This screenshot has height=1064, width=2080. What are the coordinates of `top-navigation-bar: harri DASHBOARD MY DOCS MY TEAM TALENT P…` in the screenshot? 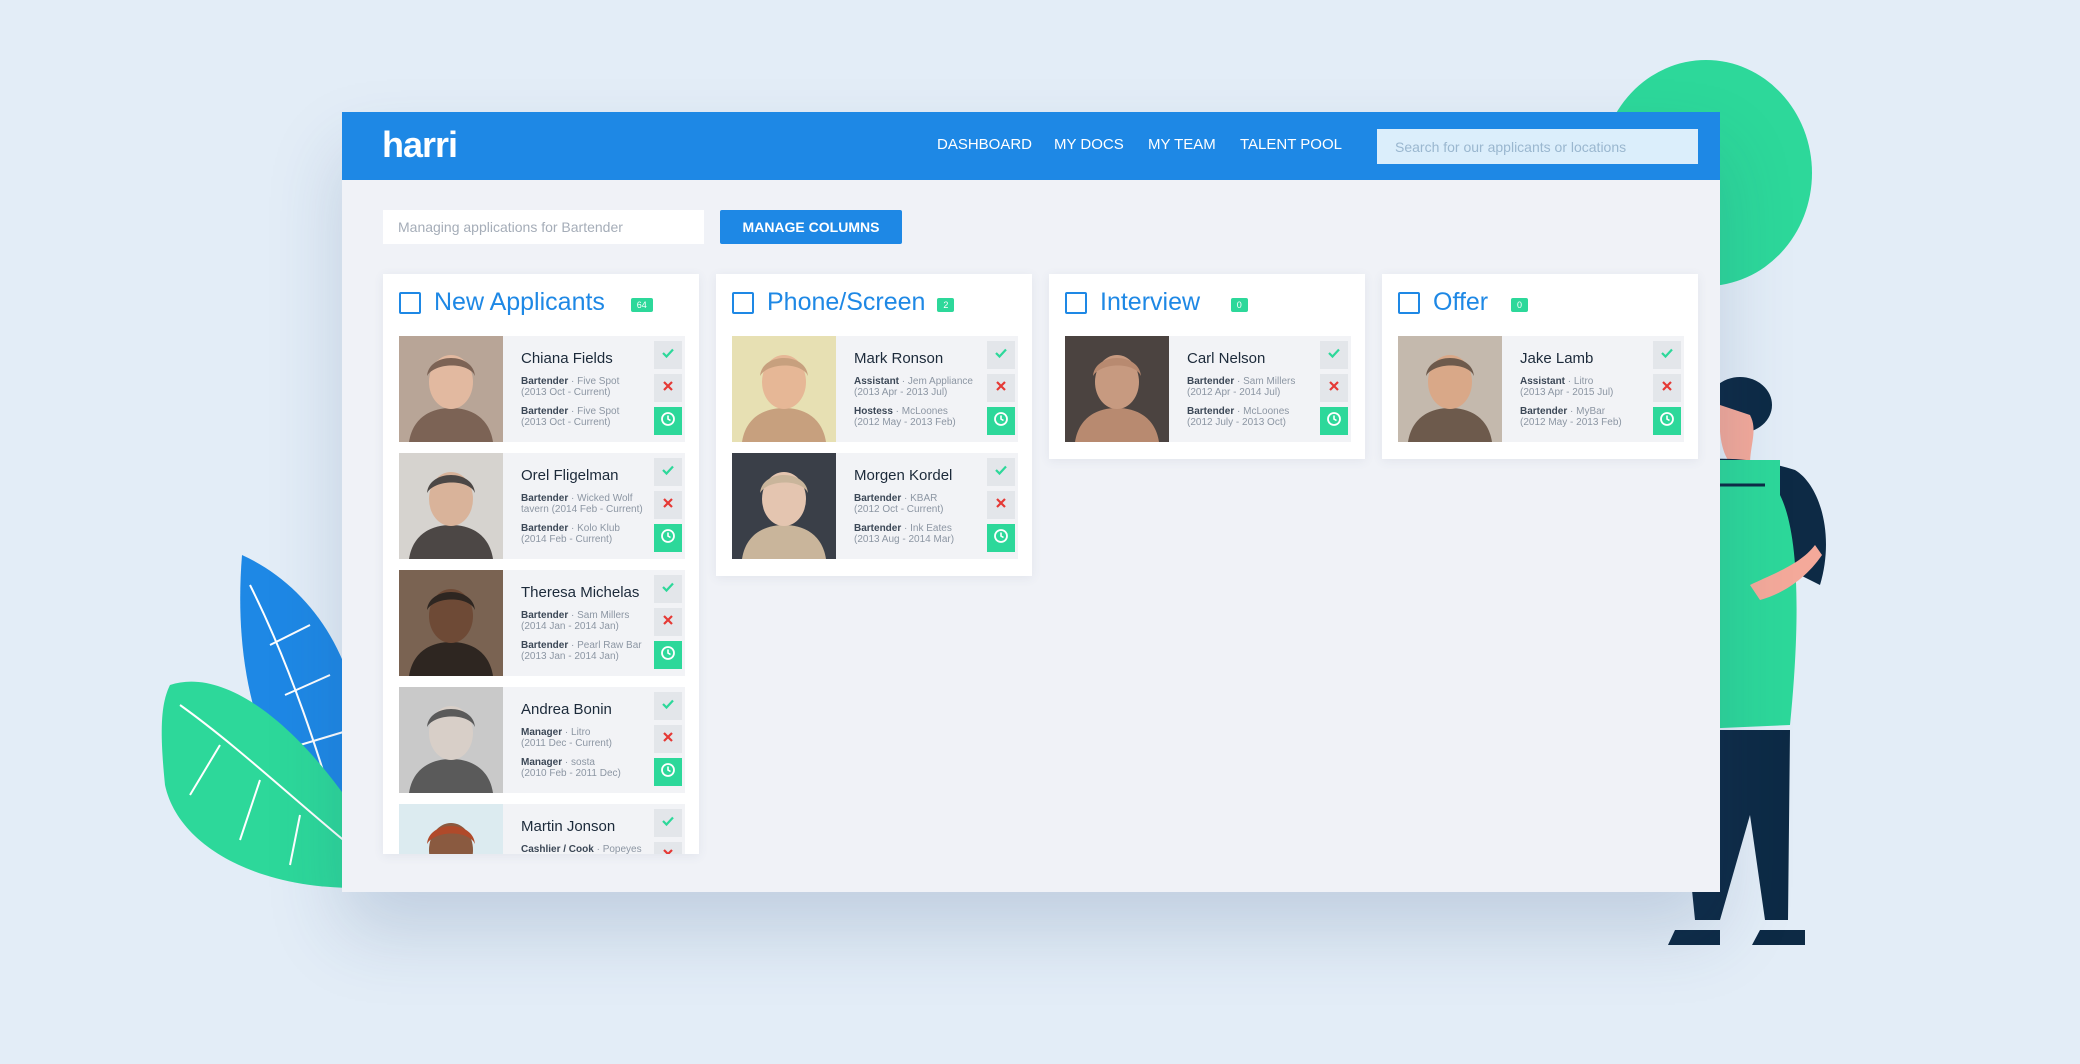 It's located at (1031, 146).